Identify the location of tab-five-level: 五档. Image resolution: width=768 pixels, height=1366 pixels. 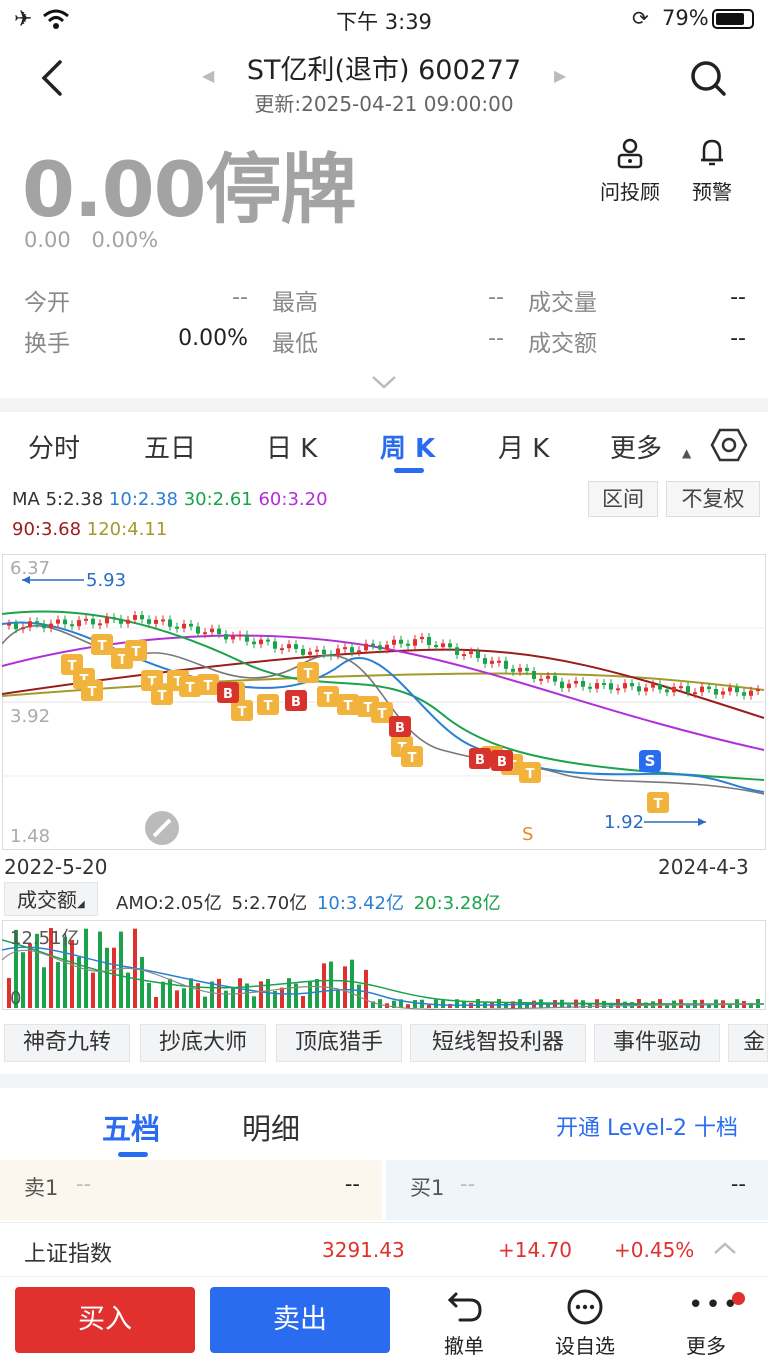
(131, 1127).